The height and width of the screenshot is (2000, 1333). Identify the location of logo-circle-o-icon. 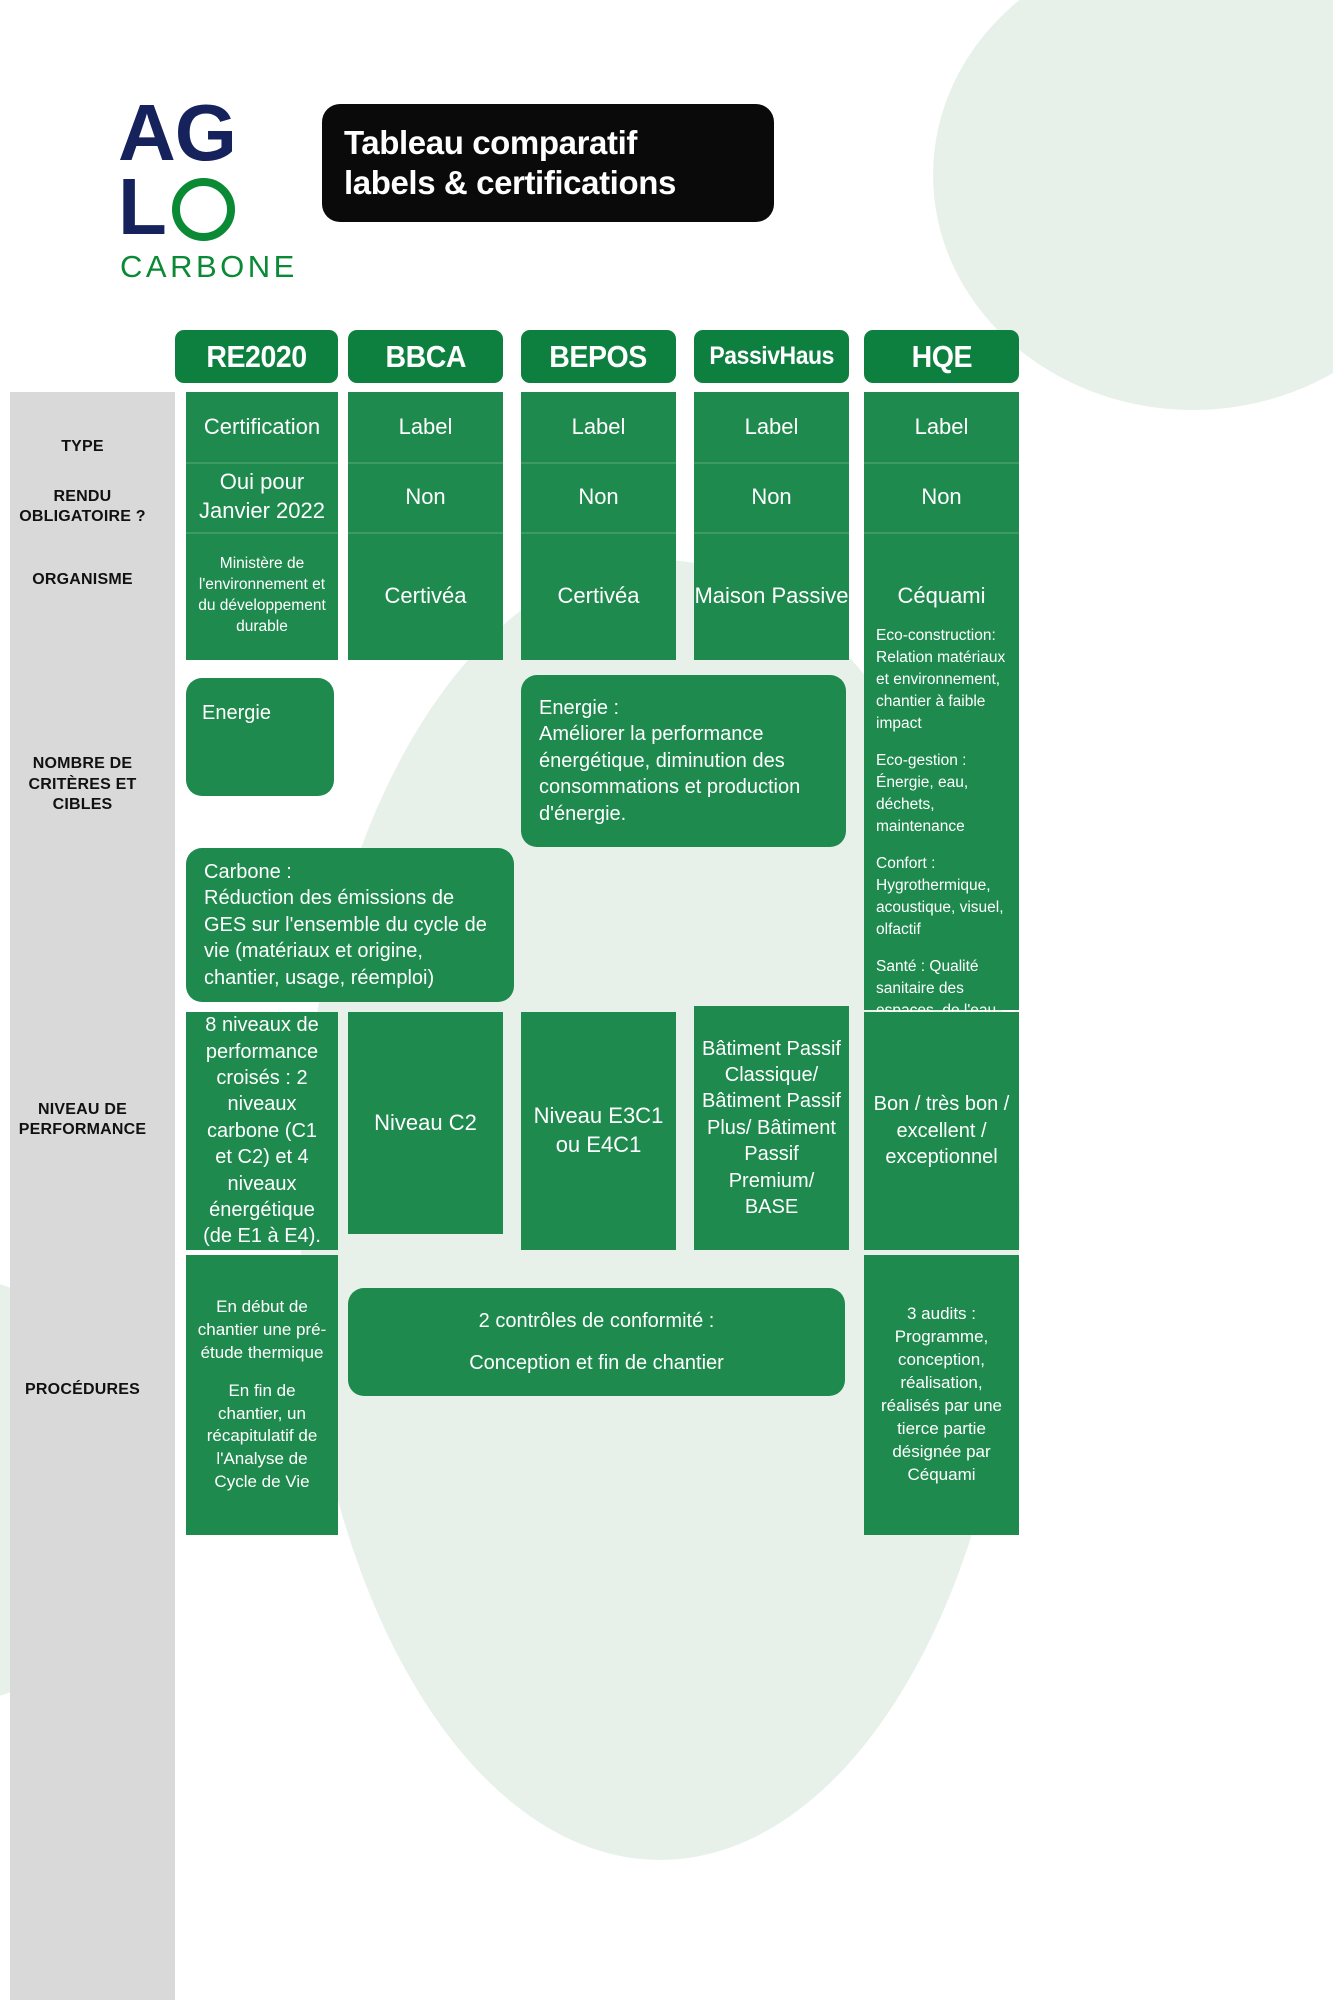
(203, 209).